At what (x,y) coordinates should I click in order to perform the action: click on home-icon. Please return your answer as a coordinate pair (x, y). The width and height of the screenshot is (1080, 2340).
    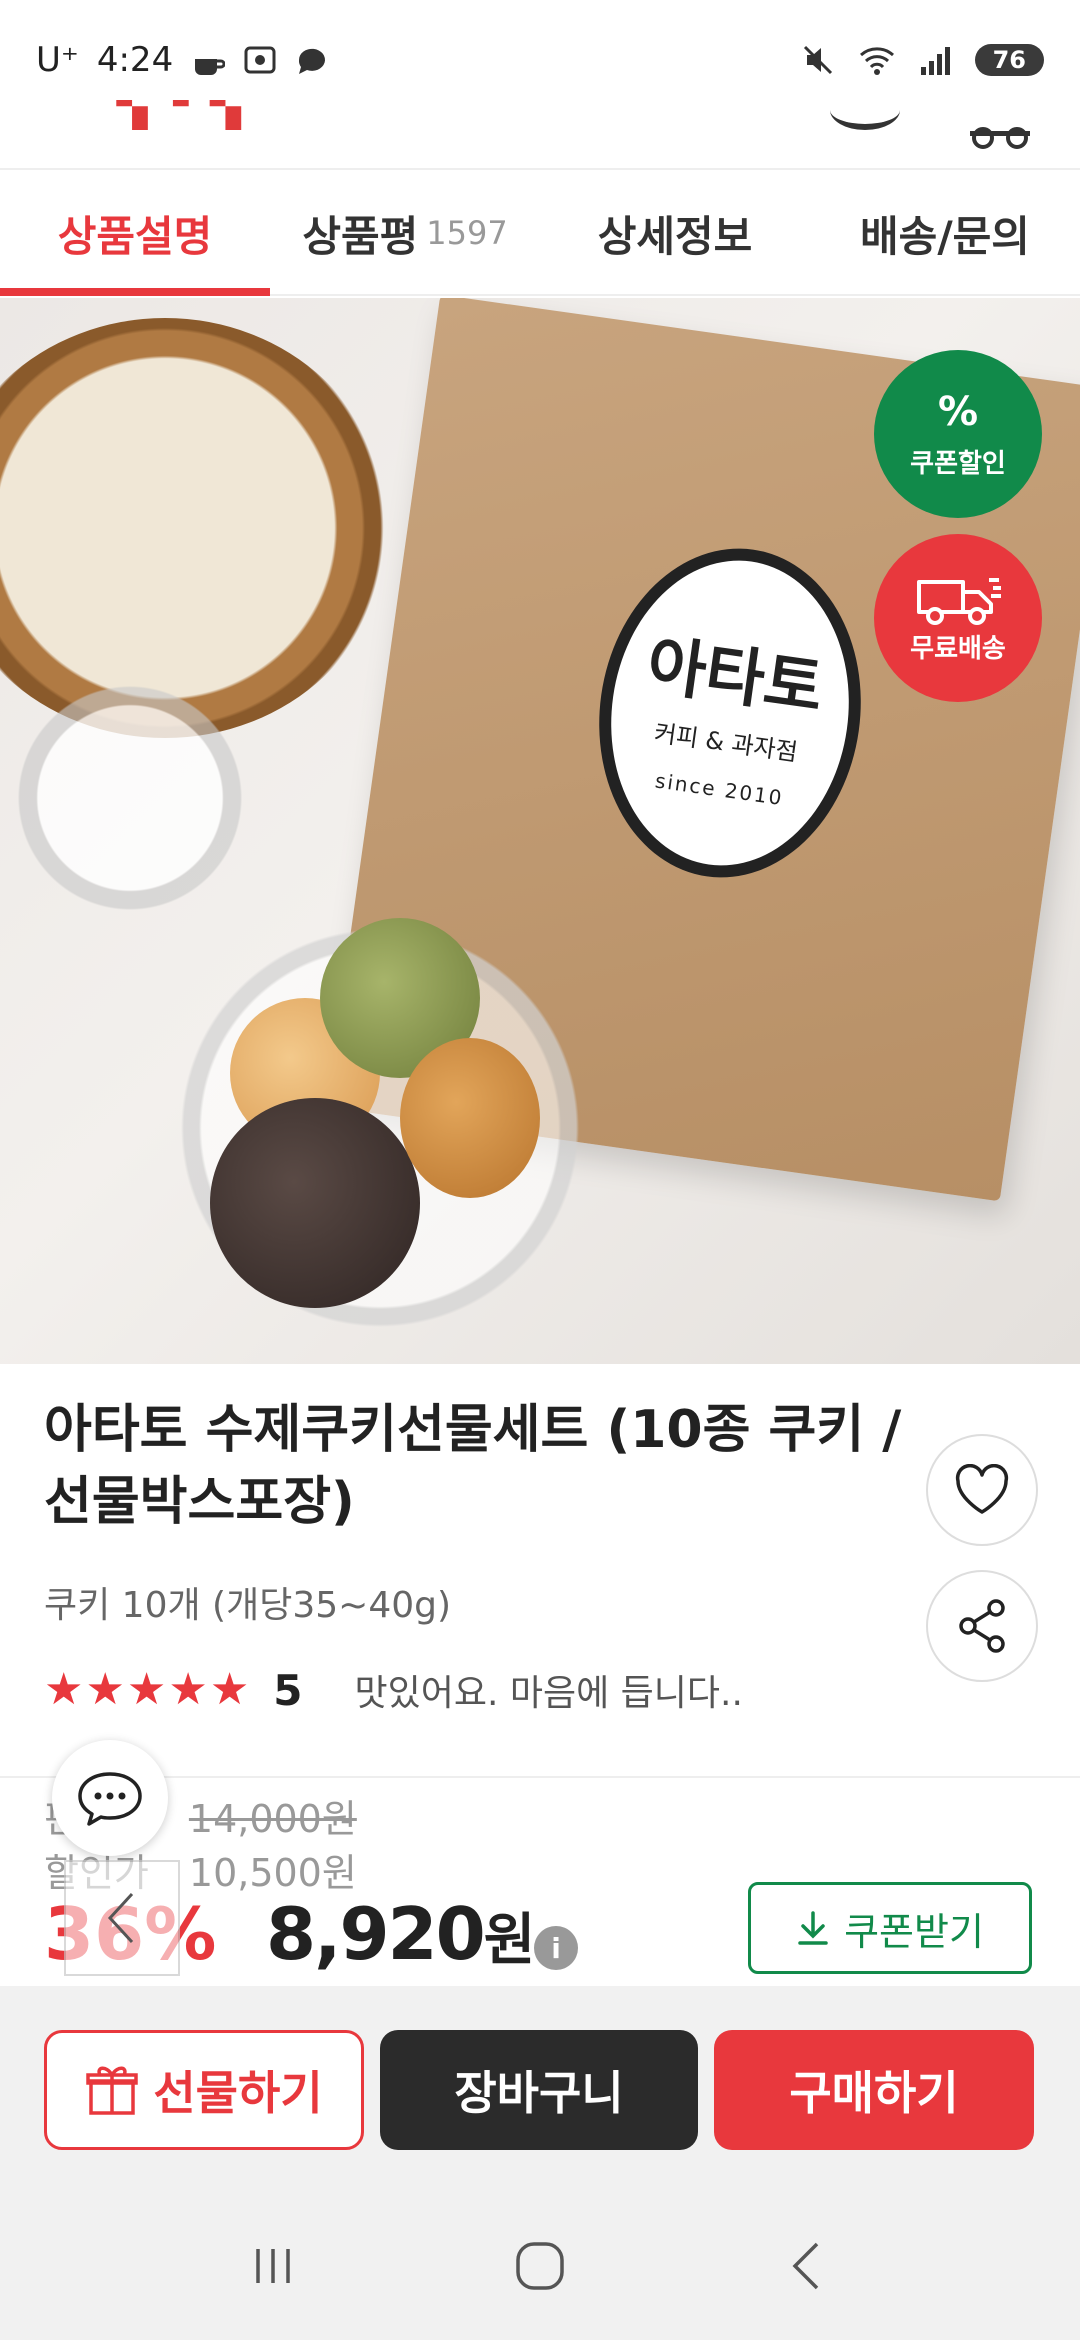
    Looking at the image, I should click on (540, 2266).